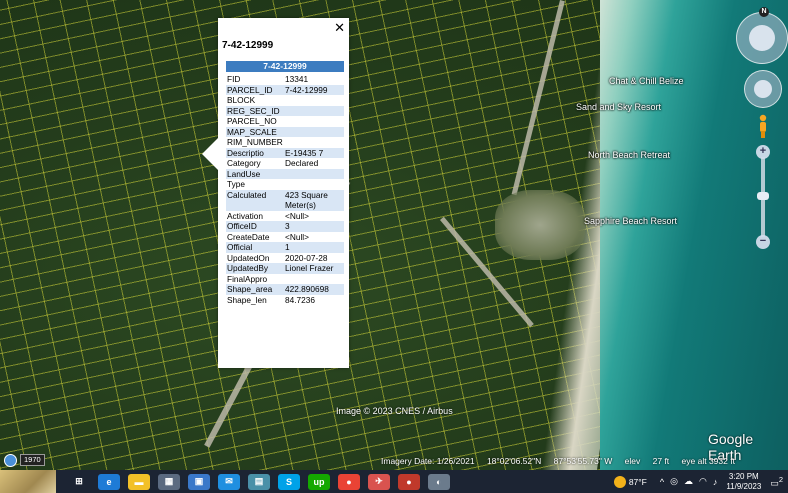 The width and height of the screenshot is (788, 493). I want to click on attribute-row: MAP_SCALE, so click(285, 131).